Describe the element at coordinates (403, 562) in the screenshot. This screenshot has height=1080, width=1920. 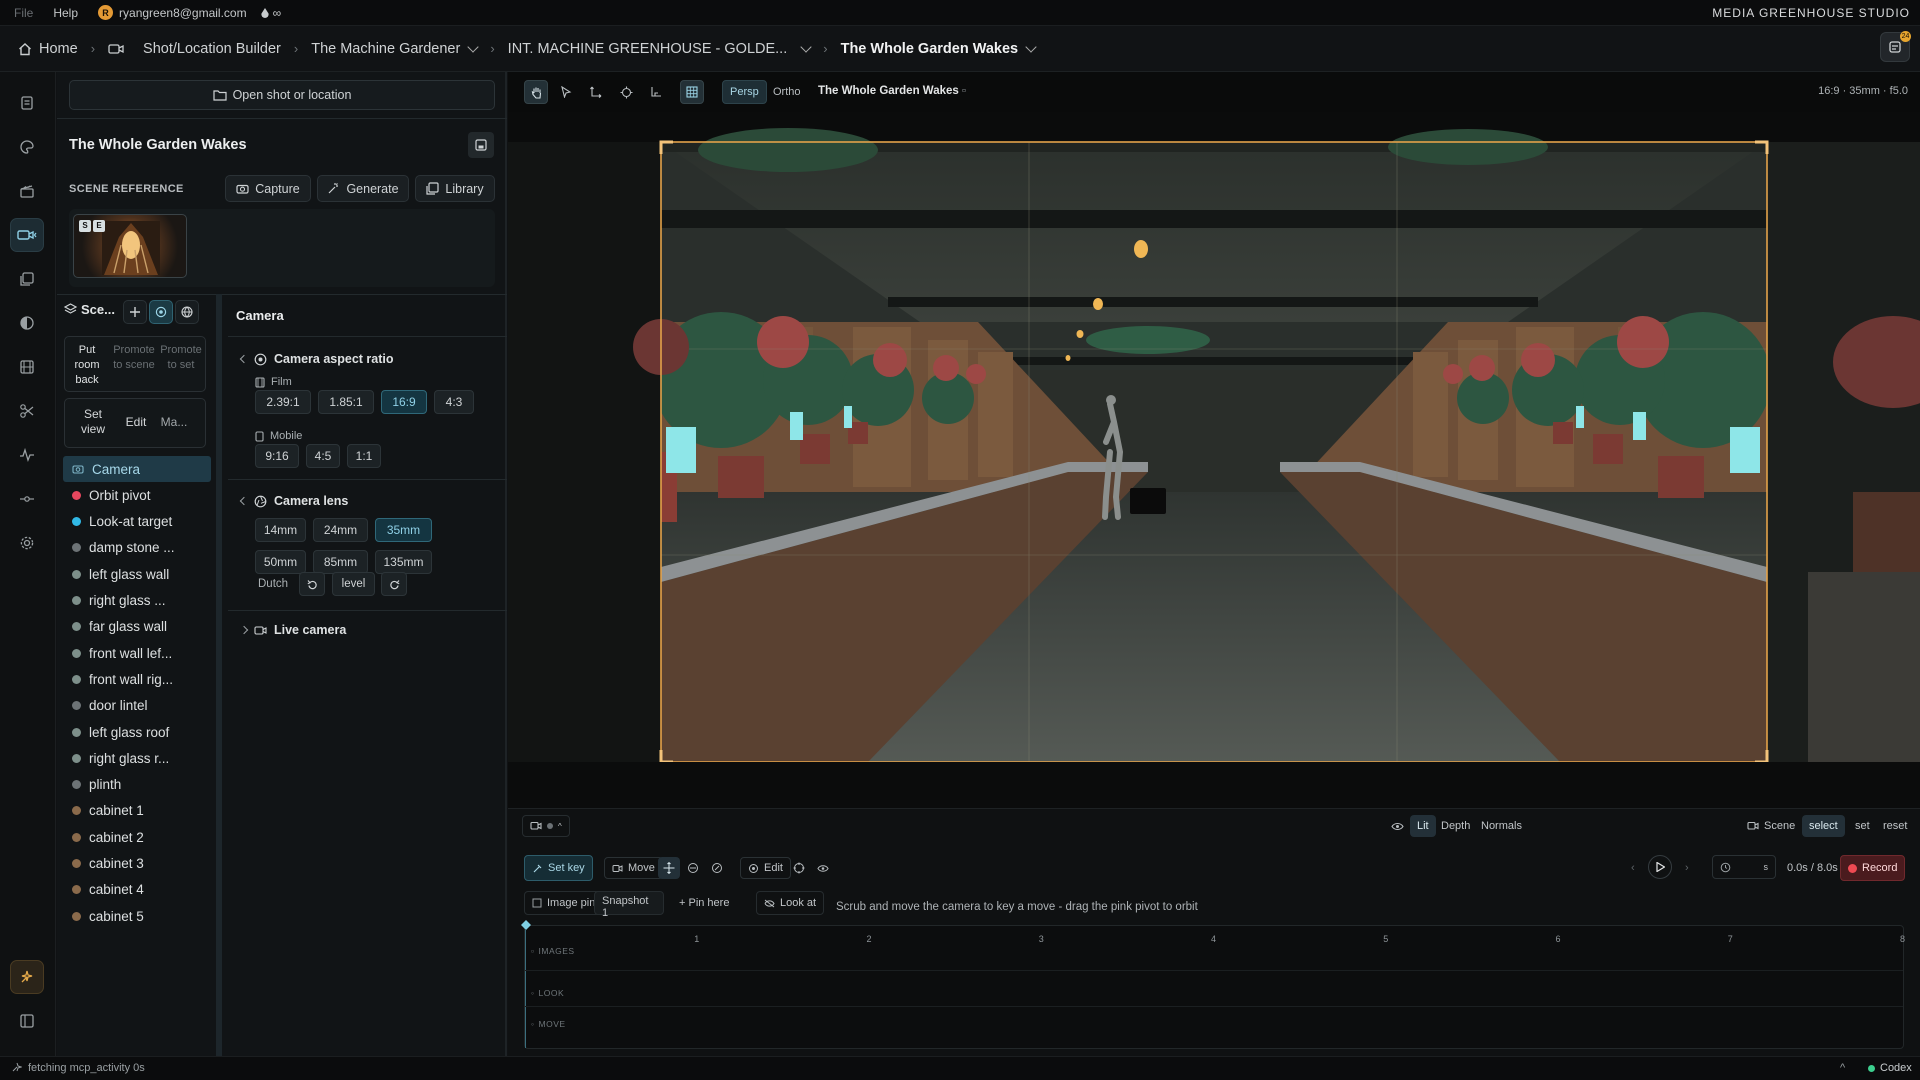
I see `option-chip: 135mm` at that location.